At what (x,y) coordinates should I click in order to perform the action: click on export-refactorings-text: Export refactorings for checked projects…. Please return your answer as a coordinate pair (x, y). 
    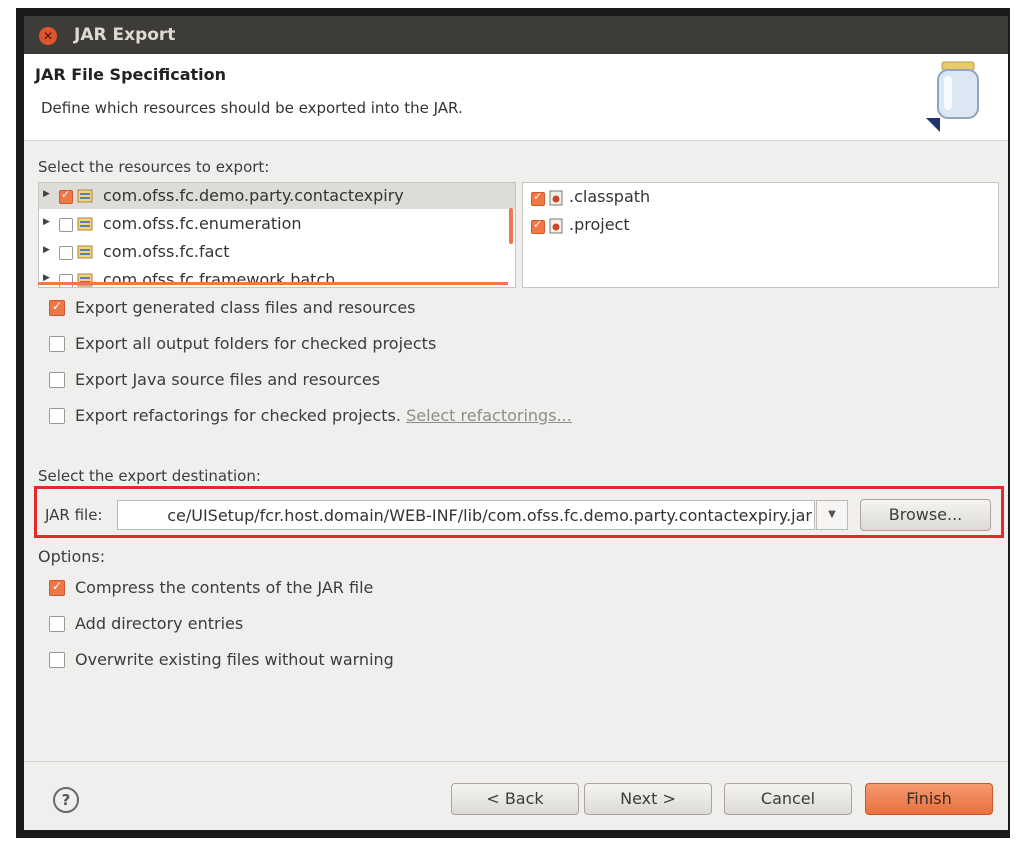
    Looking at the image, I should click on (238, 415).